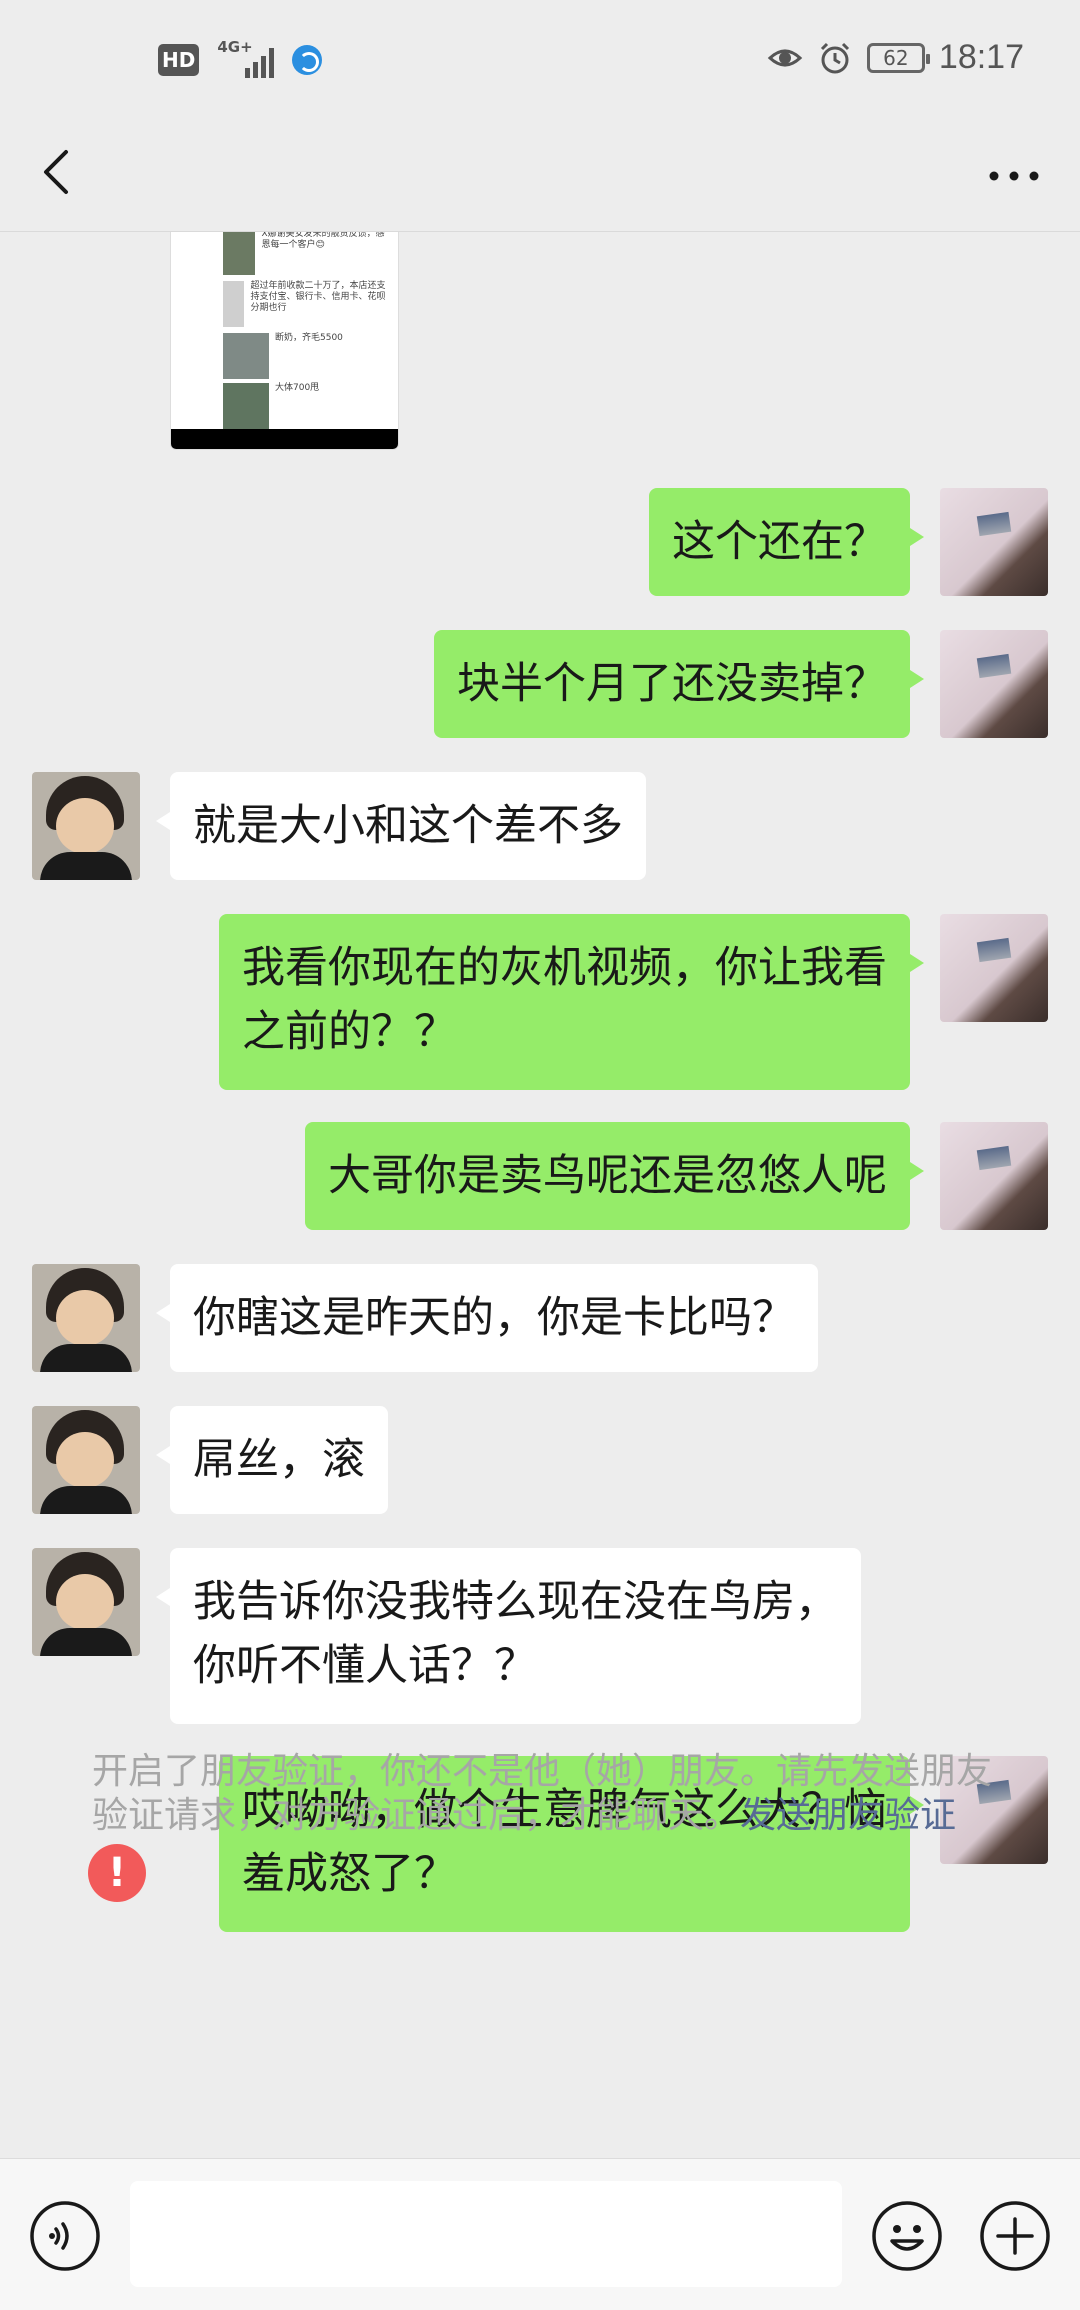 This screenshot has width=1080, height=2310. I want to click on thumb-row: 超过年前收款二十万了，本店还支持支付宝、银行卡、信用卡、花呗分期也行, so click(308, 304).